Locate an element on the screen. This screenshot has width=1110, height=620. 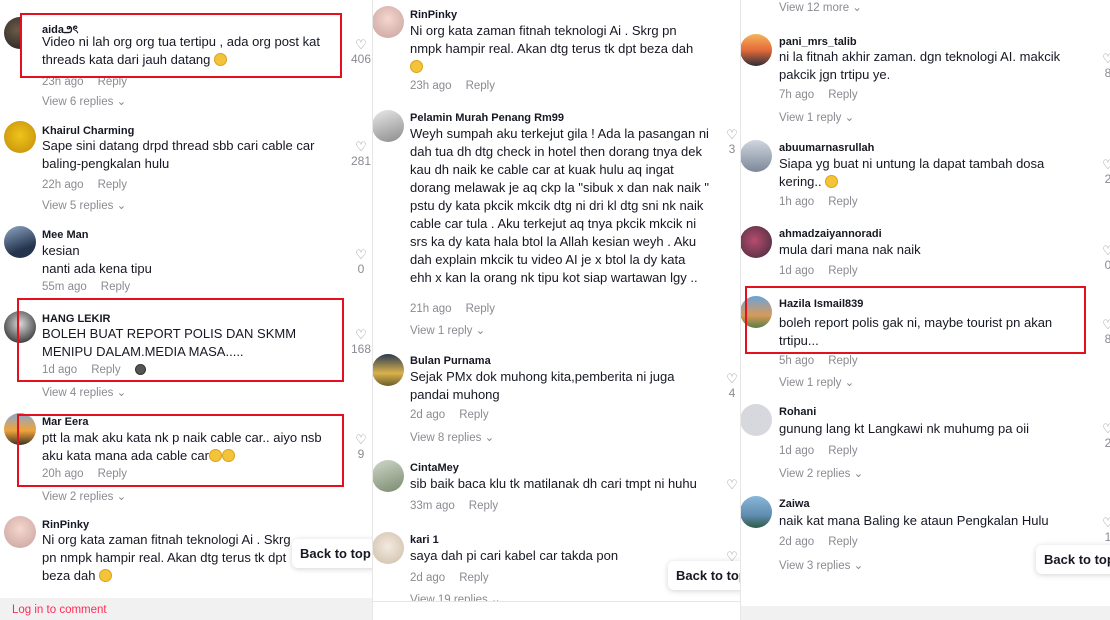
like-button: ♡ 406 is located at coordinates (359, 52).